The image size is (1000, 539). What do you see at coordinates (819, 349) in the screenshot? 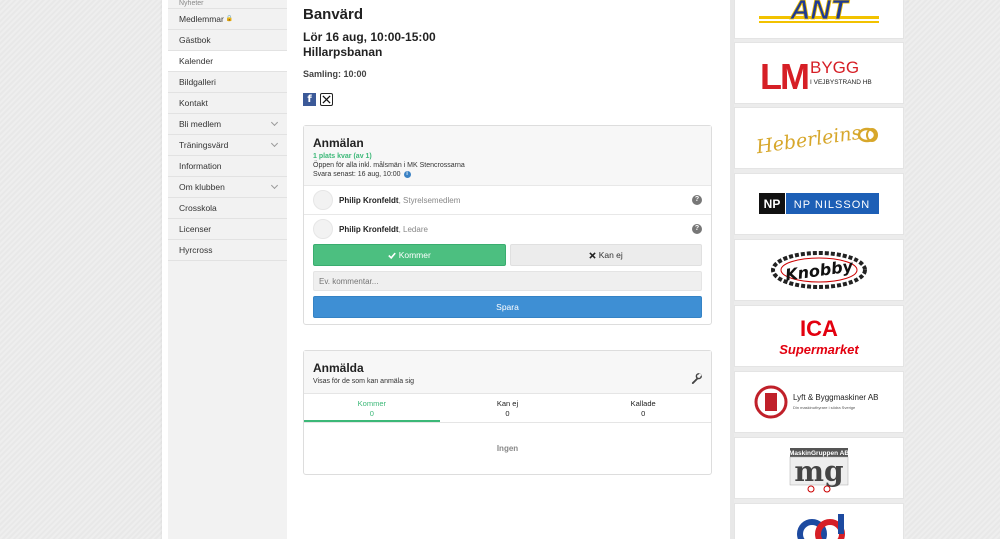
I see `svg-text: Supermarket` at bounding box center [819, 349].